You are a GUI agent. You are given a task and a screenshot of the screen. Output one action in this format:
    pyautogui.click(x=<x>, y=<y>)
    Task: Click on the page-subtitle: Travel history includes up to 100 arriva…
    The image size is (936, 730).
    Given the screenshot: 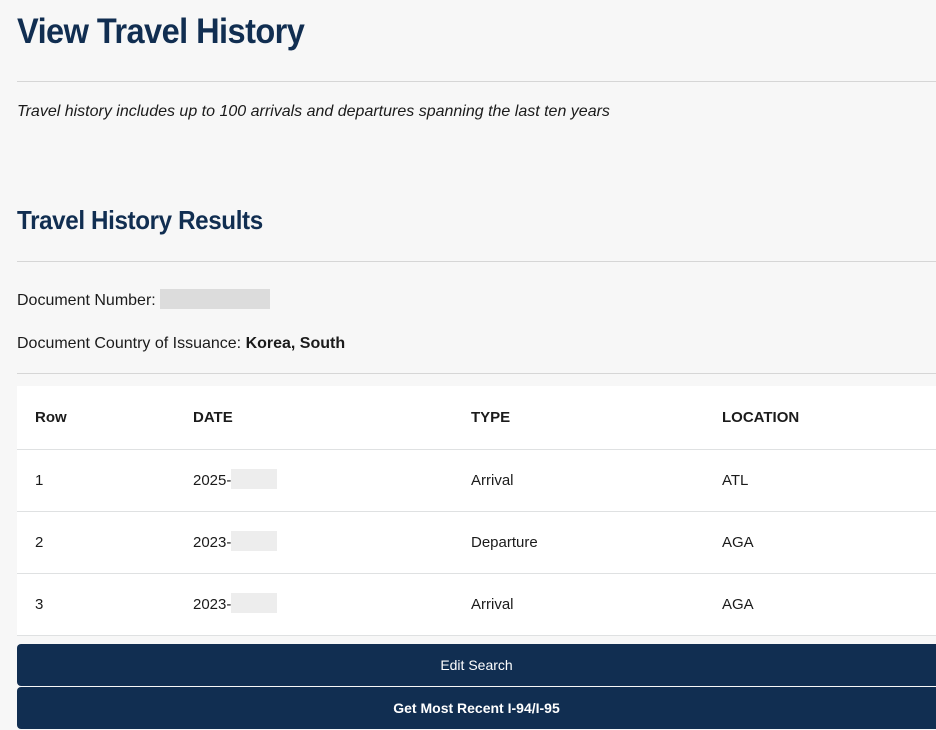 What is the action you would take?
    pyautogui.click(x=313, y=111)
    